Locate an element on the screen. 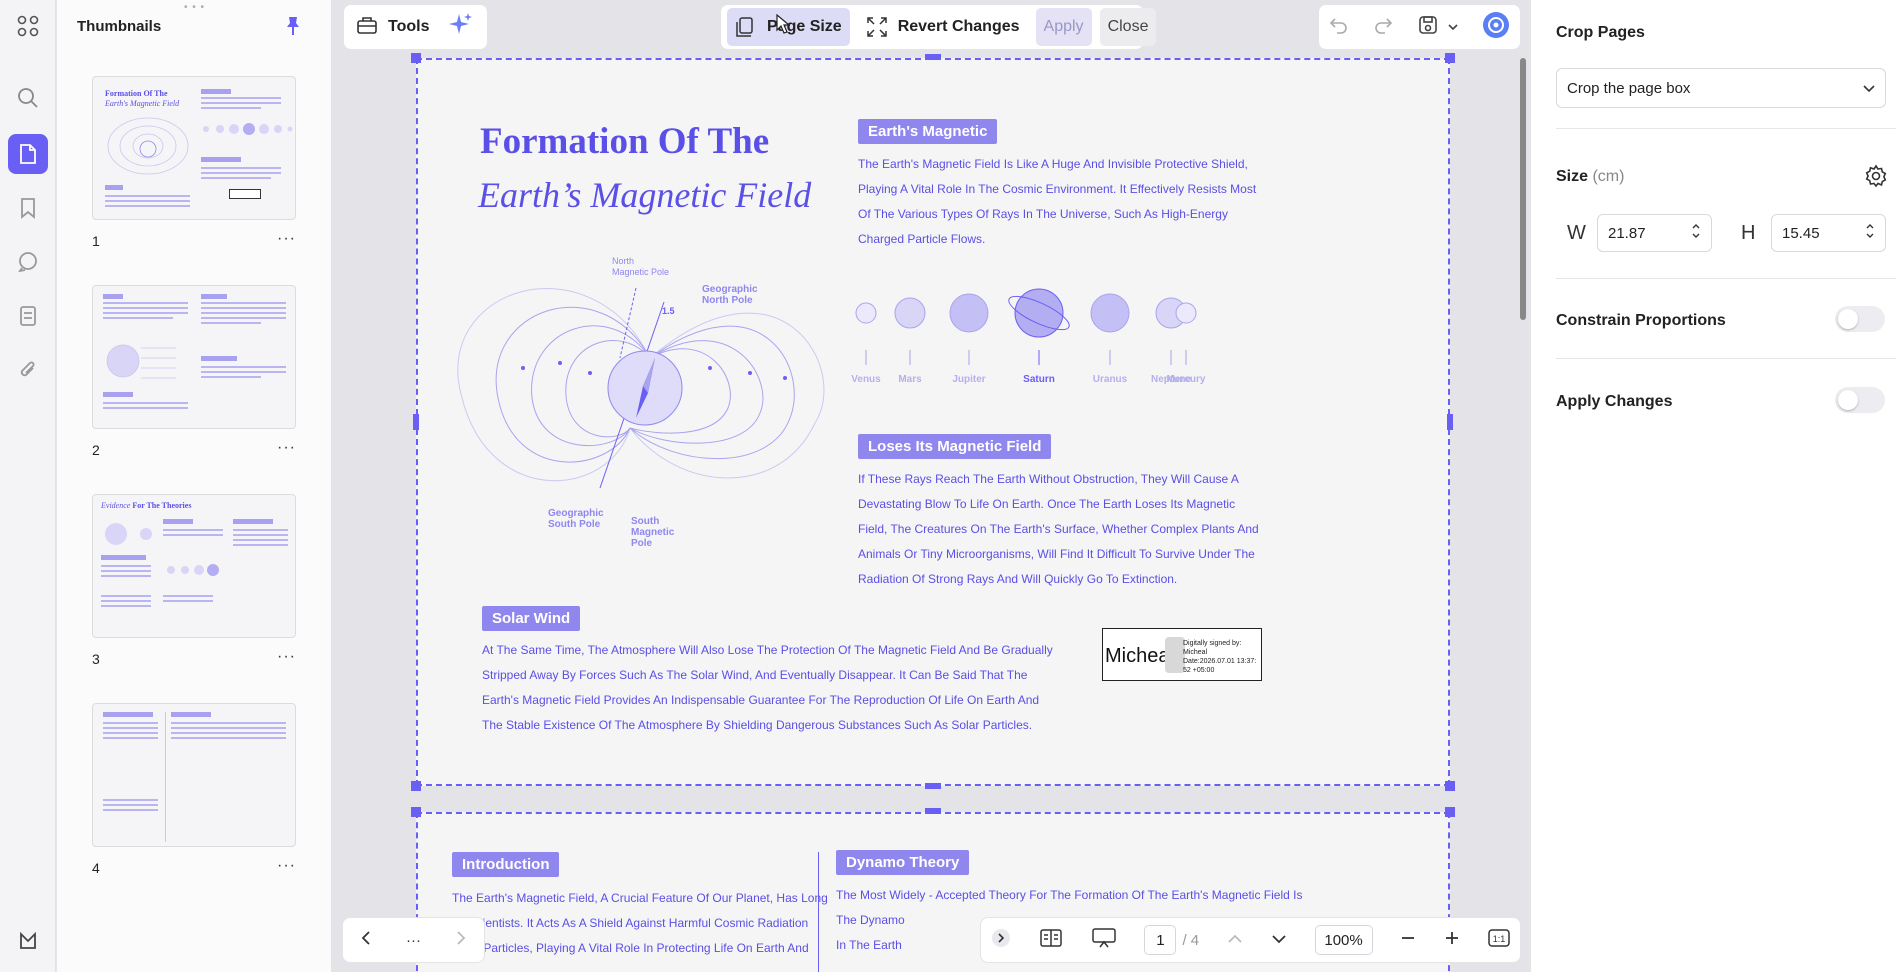 The height and width of the screenshot is (972, 1903). page-edit-icon is located at coordinates (28, 154).